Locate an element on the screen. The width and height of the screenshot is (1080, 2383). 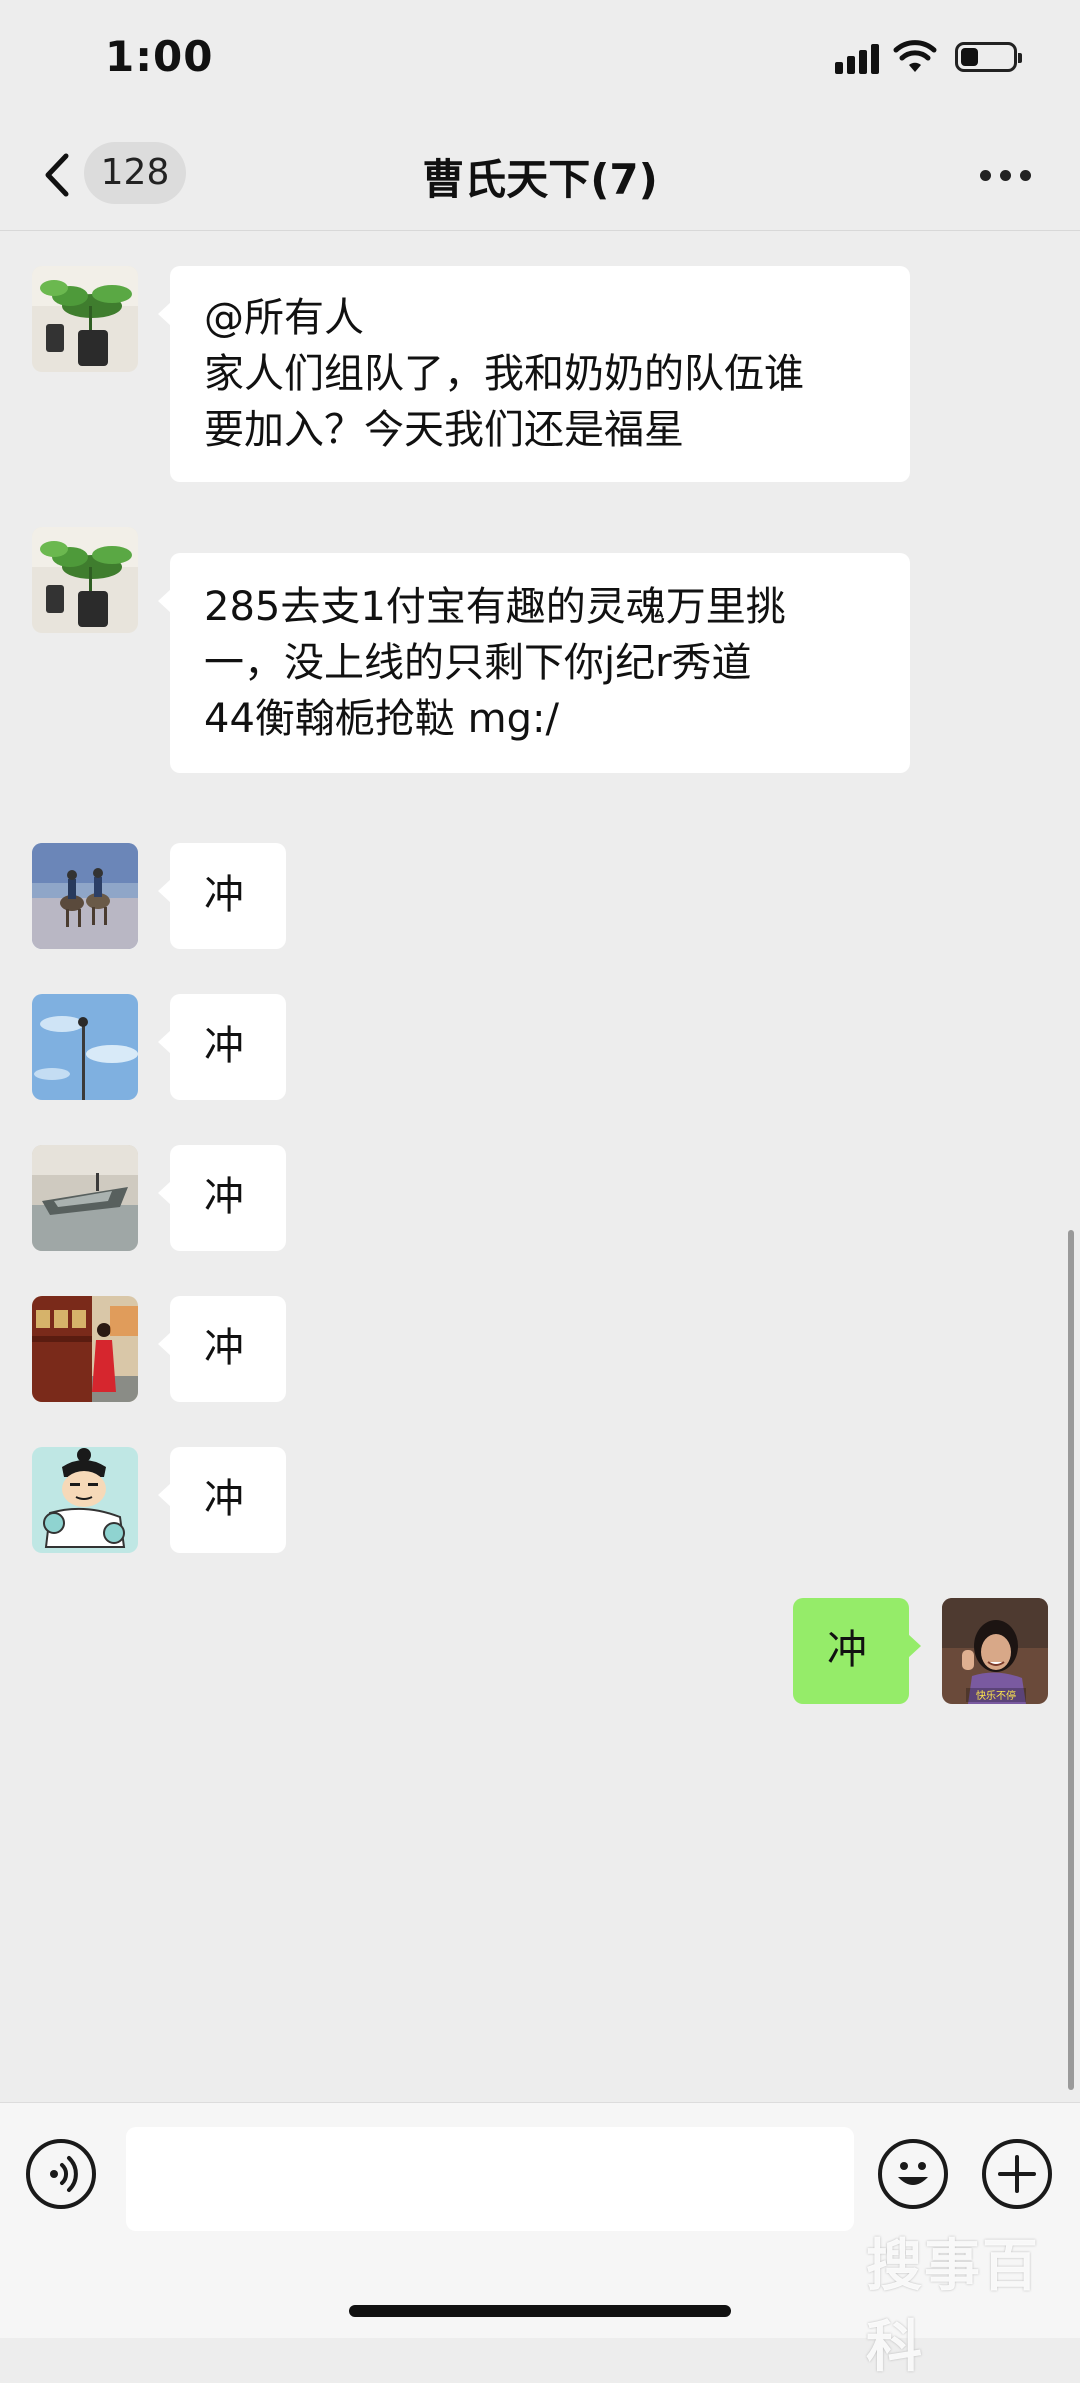
sky-lamp-avatar is located at coordinates (85, 1047).